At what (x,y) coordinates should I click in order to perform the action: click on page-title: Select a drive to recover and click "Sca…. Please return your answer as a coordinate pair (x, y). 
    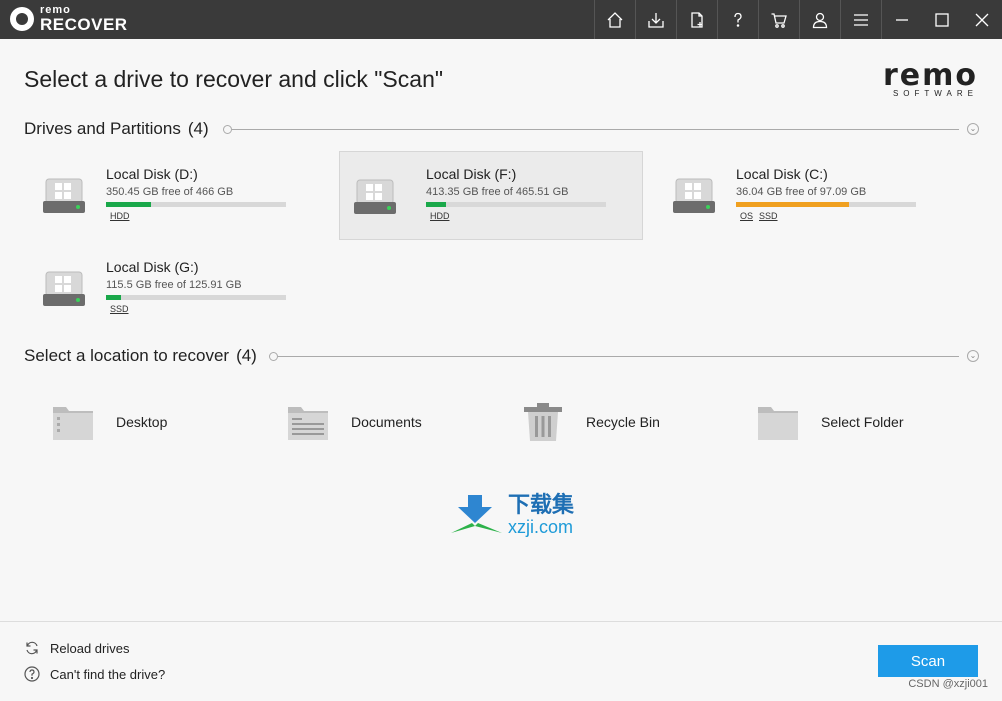
    Looking at the image, I should click on (234, 79).